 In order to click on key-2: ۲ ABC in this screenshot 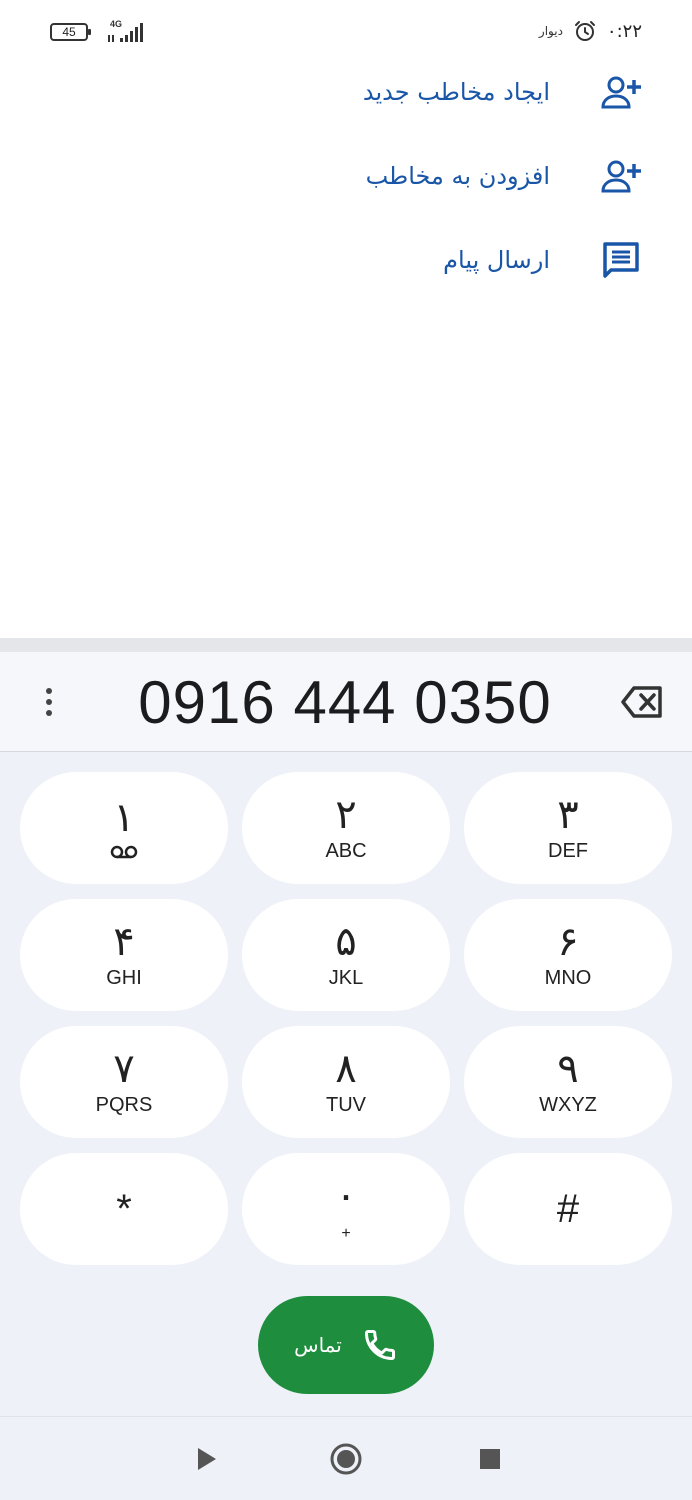, I will do `click(346, 828)`.